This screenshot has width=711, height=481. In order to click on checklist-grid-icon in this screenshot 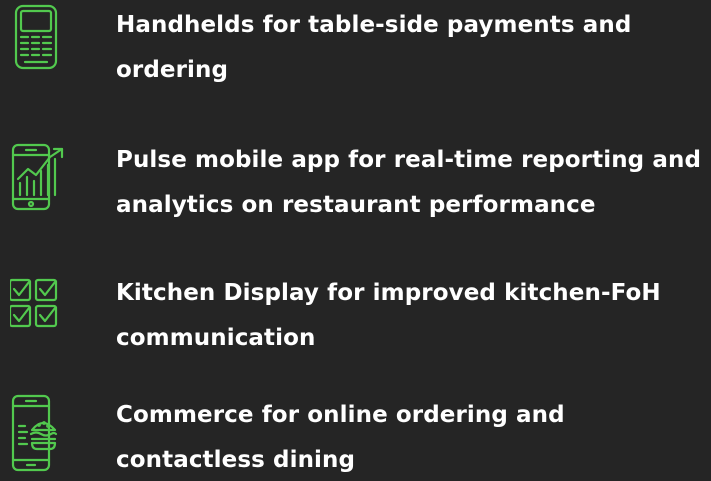, I will do `click(39, 314)`.